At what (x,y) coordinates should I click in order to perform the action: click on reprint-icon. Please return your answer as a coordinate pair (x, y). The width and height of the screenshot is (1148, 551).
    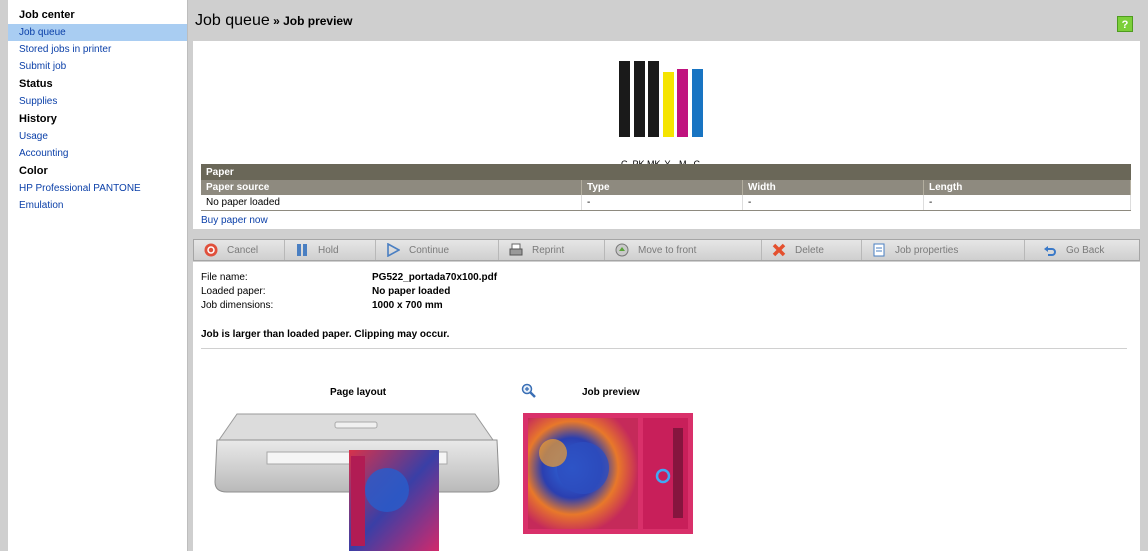
    Looking at the image, I should click on (516, 250).